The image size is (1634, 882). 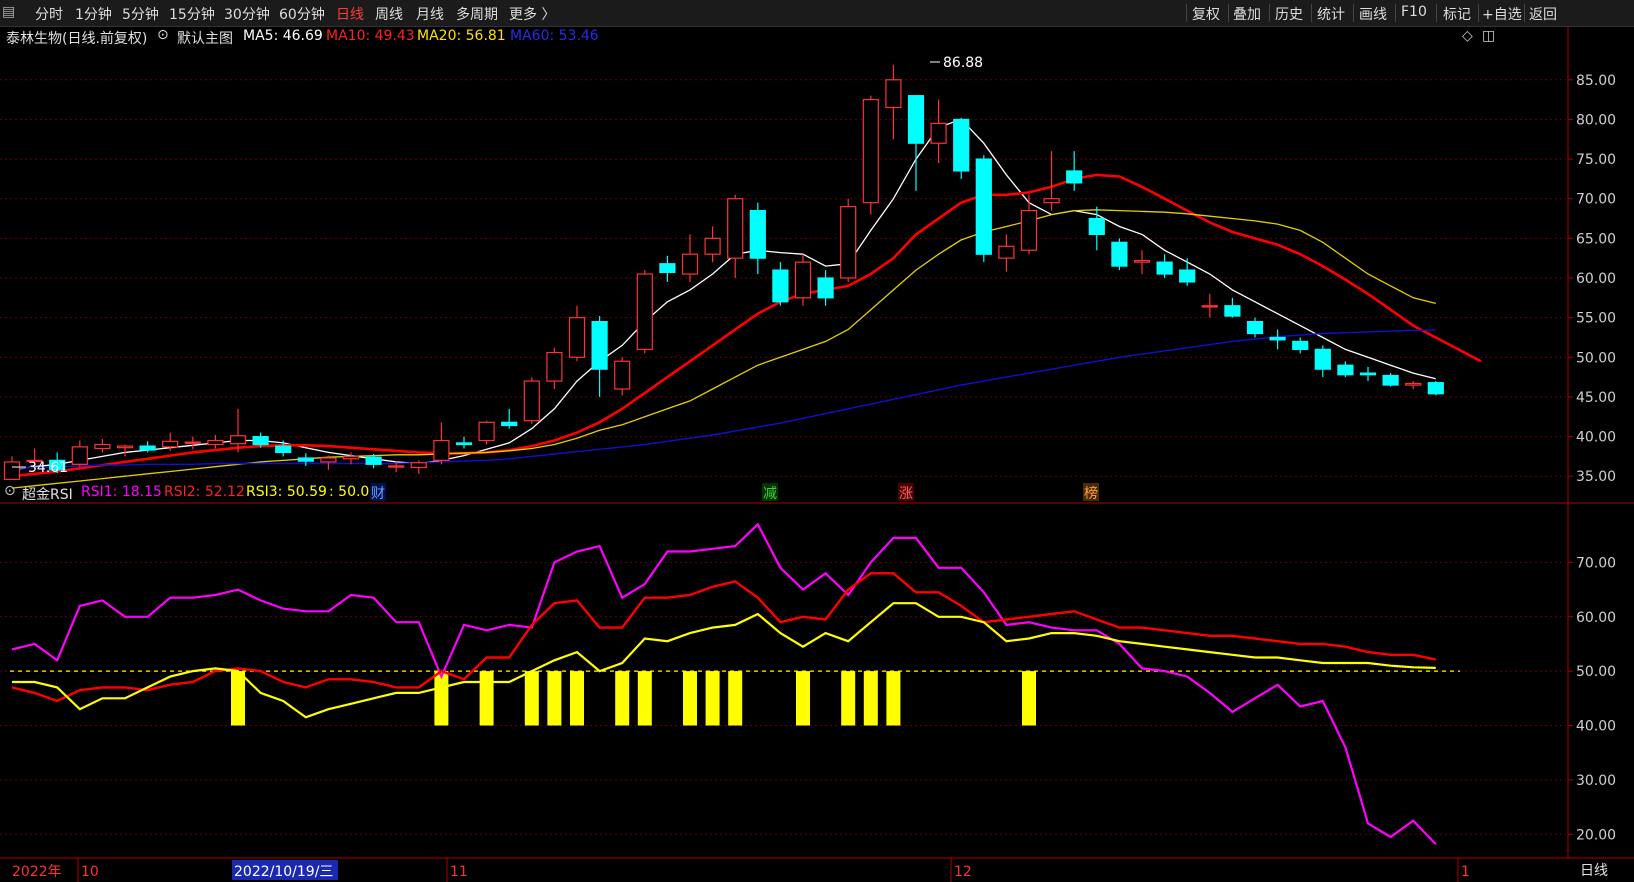 I want to click on price-tick-label: 35.00, so click(x=1596, y=477).